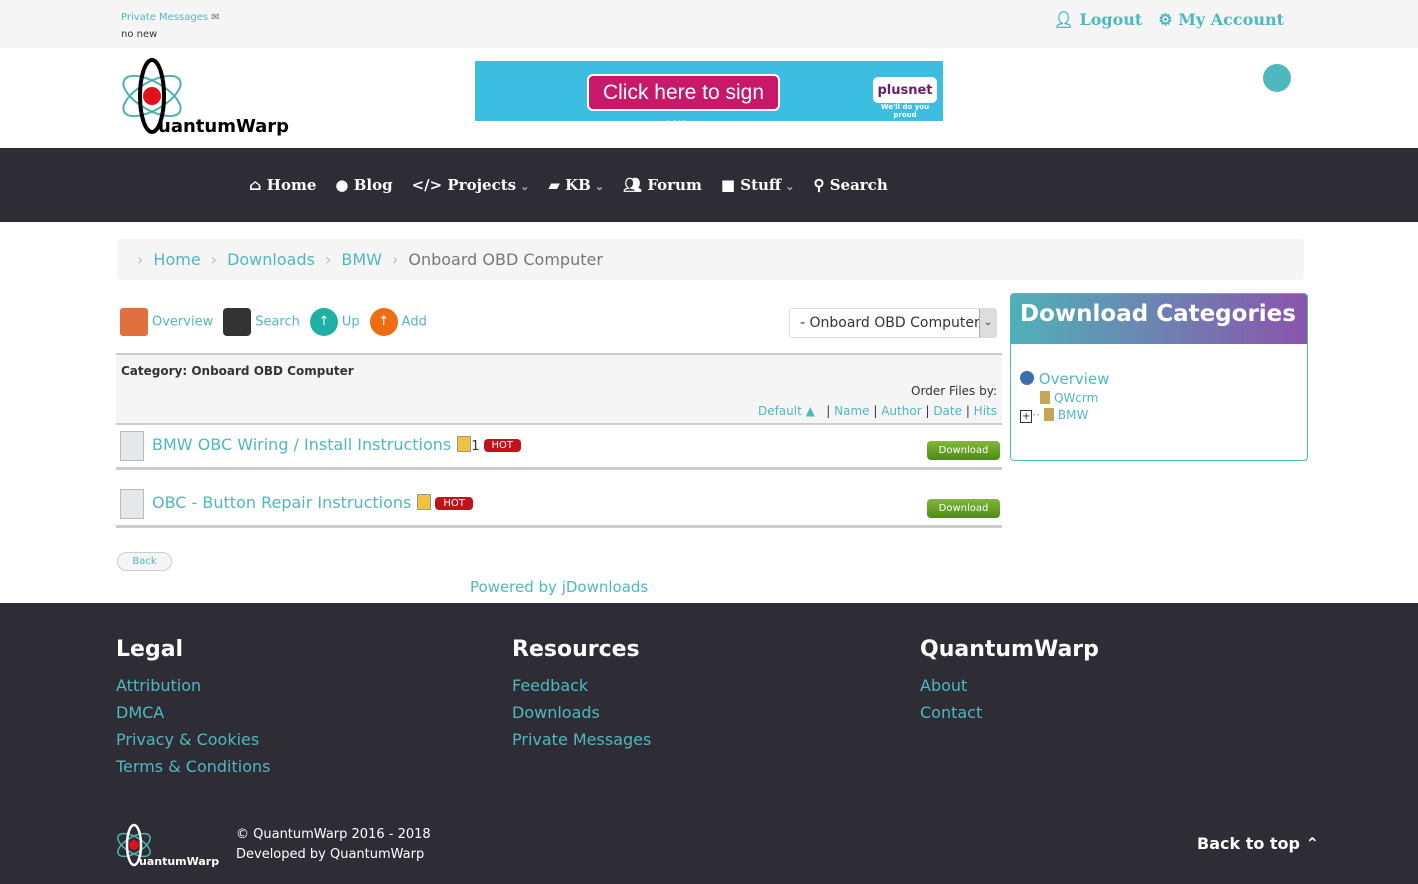 This screenshot has width=1418, height=884. I want to click on file-link: OBC - Button Repair Instructions, so click(281, 502).